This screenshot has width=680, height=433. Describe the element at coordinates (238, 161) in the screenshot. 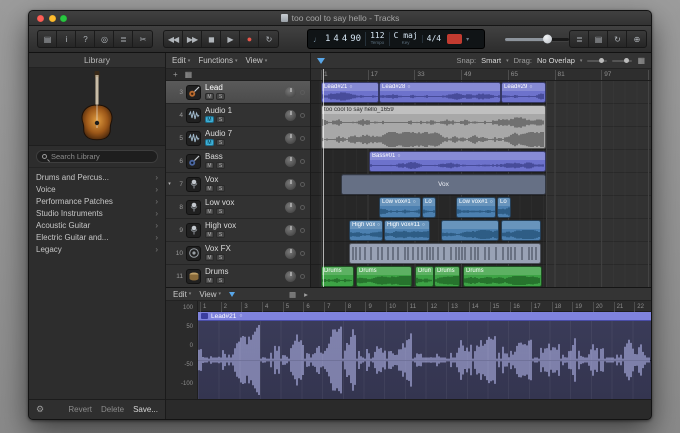

I see `track-header-bass: 6 Bass M S` at that location.